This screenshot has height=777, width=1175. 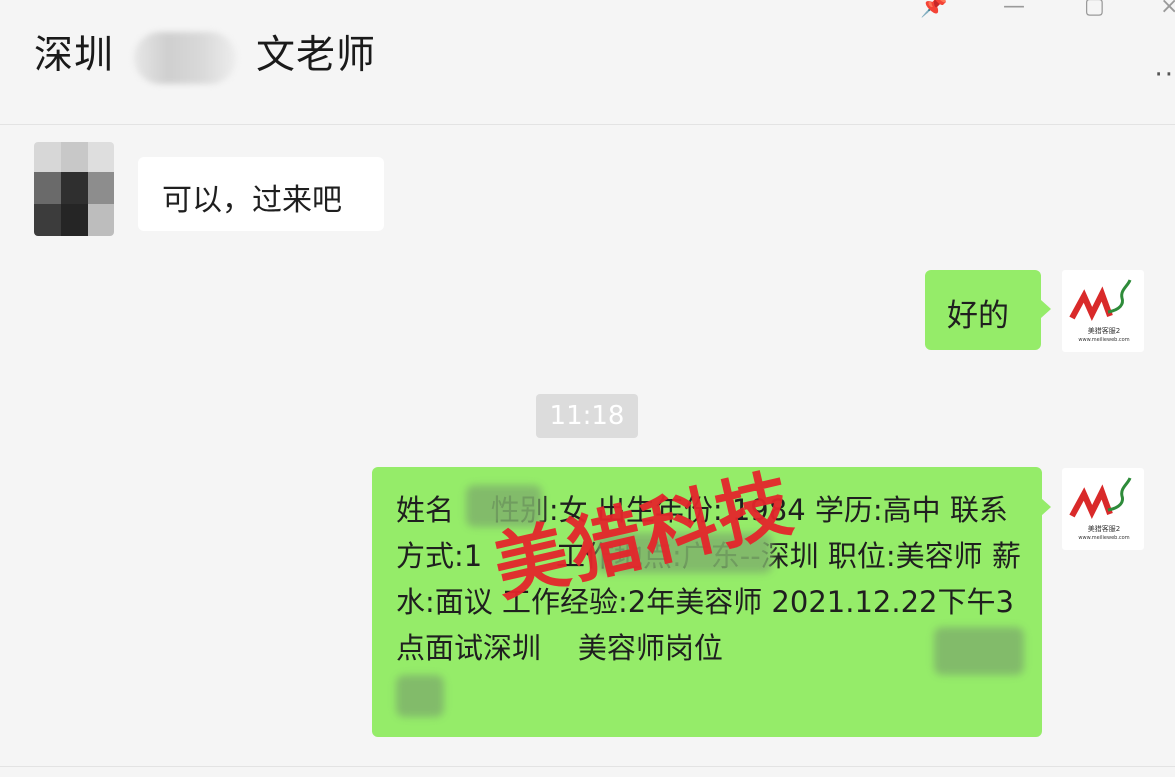 What do you see at coordinates (74, 55) in the screenshot?
I see `chat-title-prefix: 深圳` at bounding box center [74, 55].